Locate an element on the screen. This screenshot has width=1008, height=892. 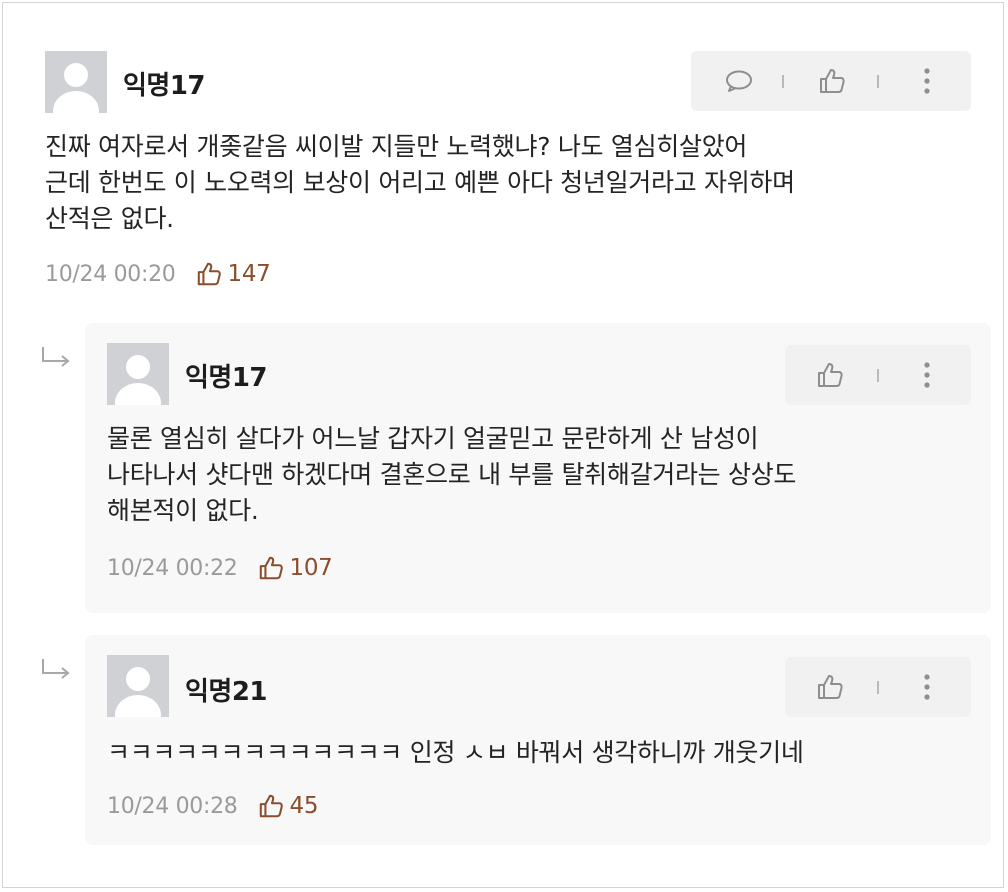
comment-author: 익명17 is located at coordinates (164, 83).